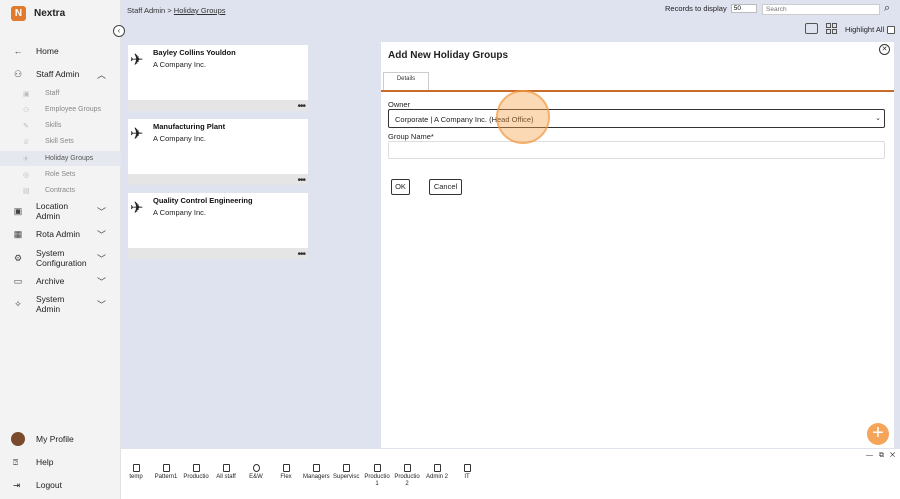 This screenshot has height=499, width=900. Describe the element at coordinates (878, 434) in the screenshot. I see `add-button: +` at that location.